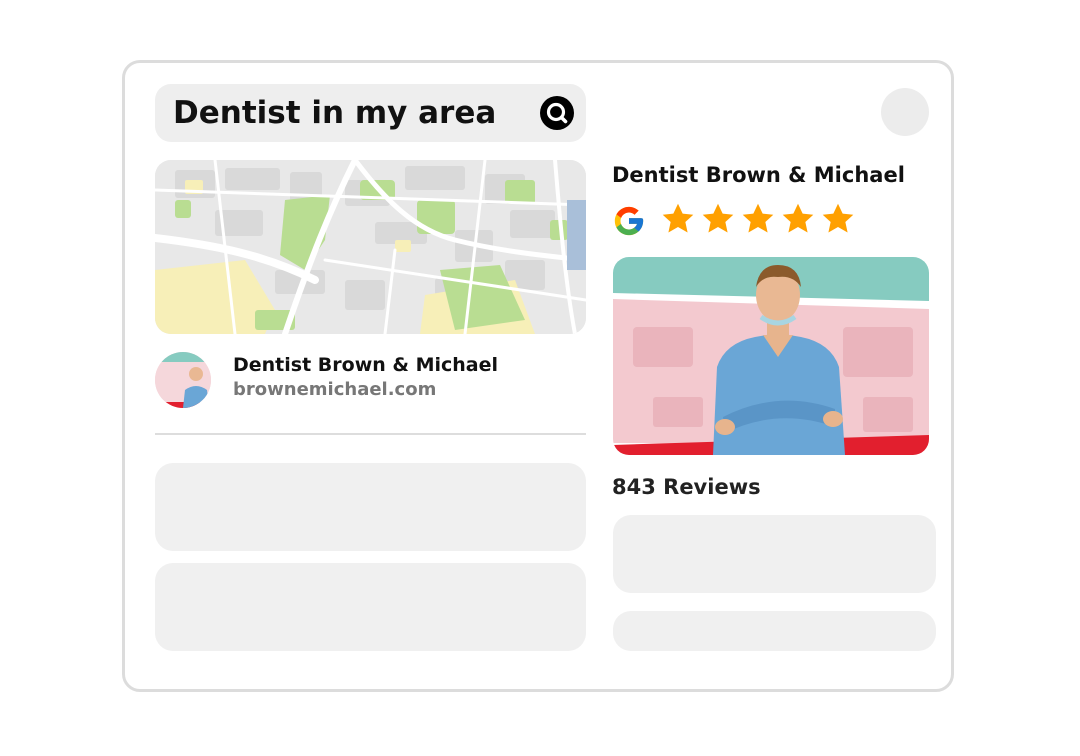 This screenshot has width=1080, height=756. I want to click on listing-title: Dentist Brown & Michael, so click(365, 365).